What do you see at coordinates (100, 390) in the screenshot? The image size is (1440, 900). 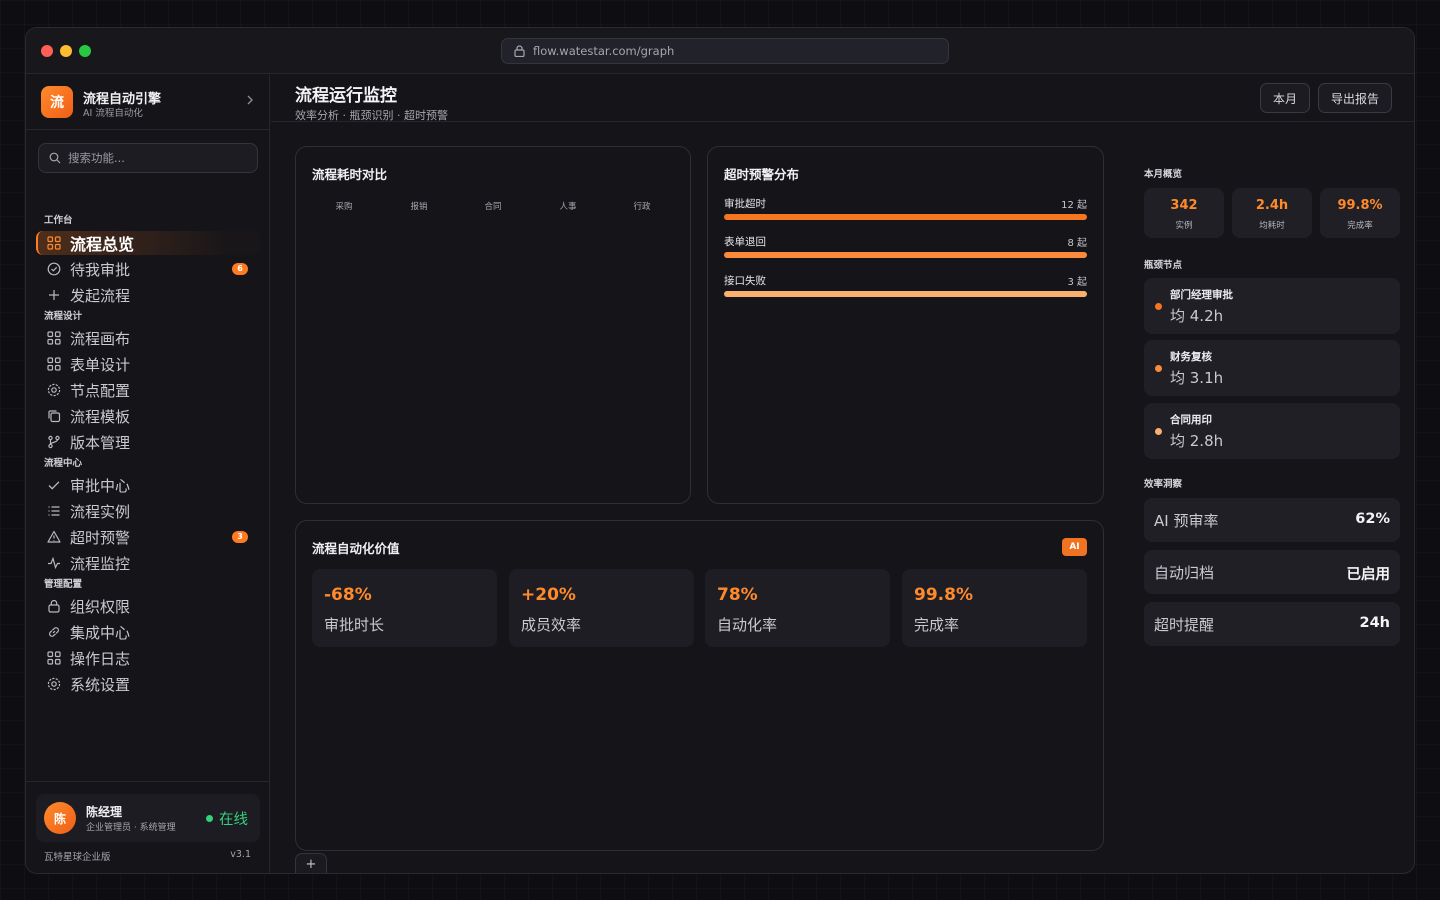 I see `nav-item-label: 节点配置` at bounding box center [100, 390].